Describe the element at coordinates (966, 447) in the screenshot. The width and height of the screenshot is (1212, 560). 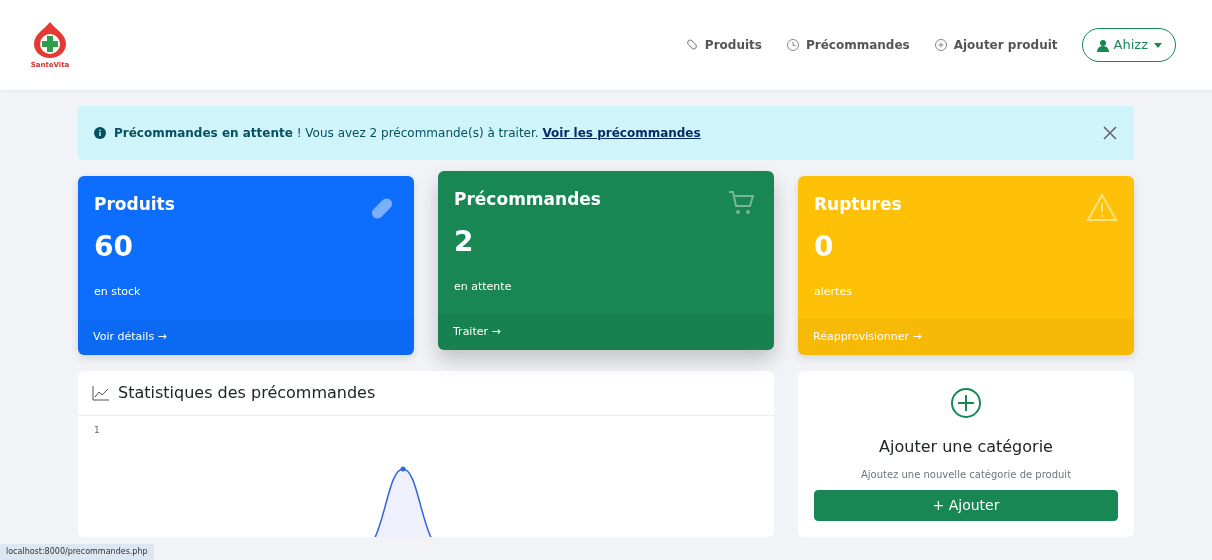
I see `panel-title: Ajouter une catégorie` at that location.